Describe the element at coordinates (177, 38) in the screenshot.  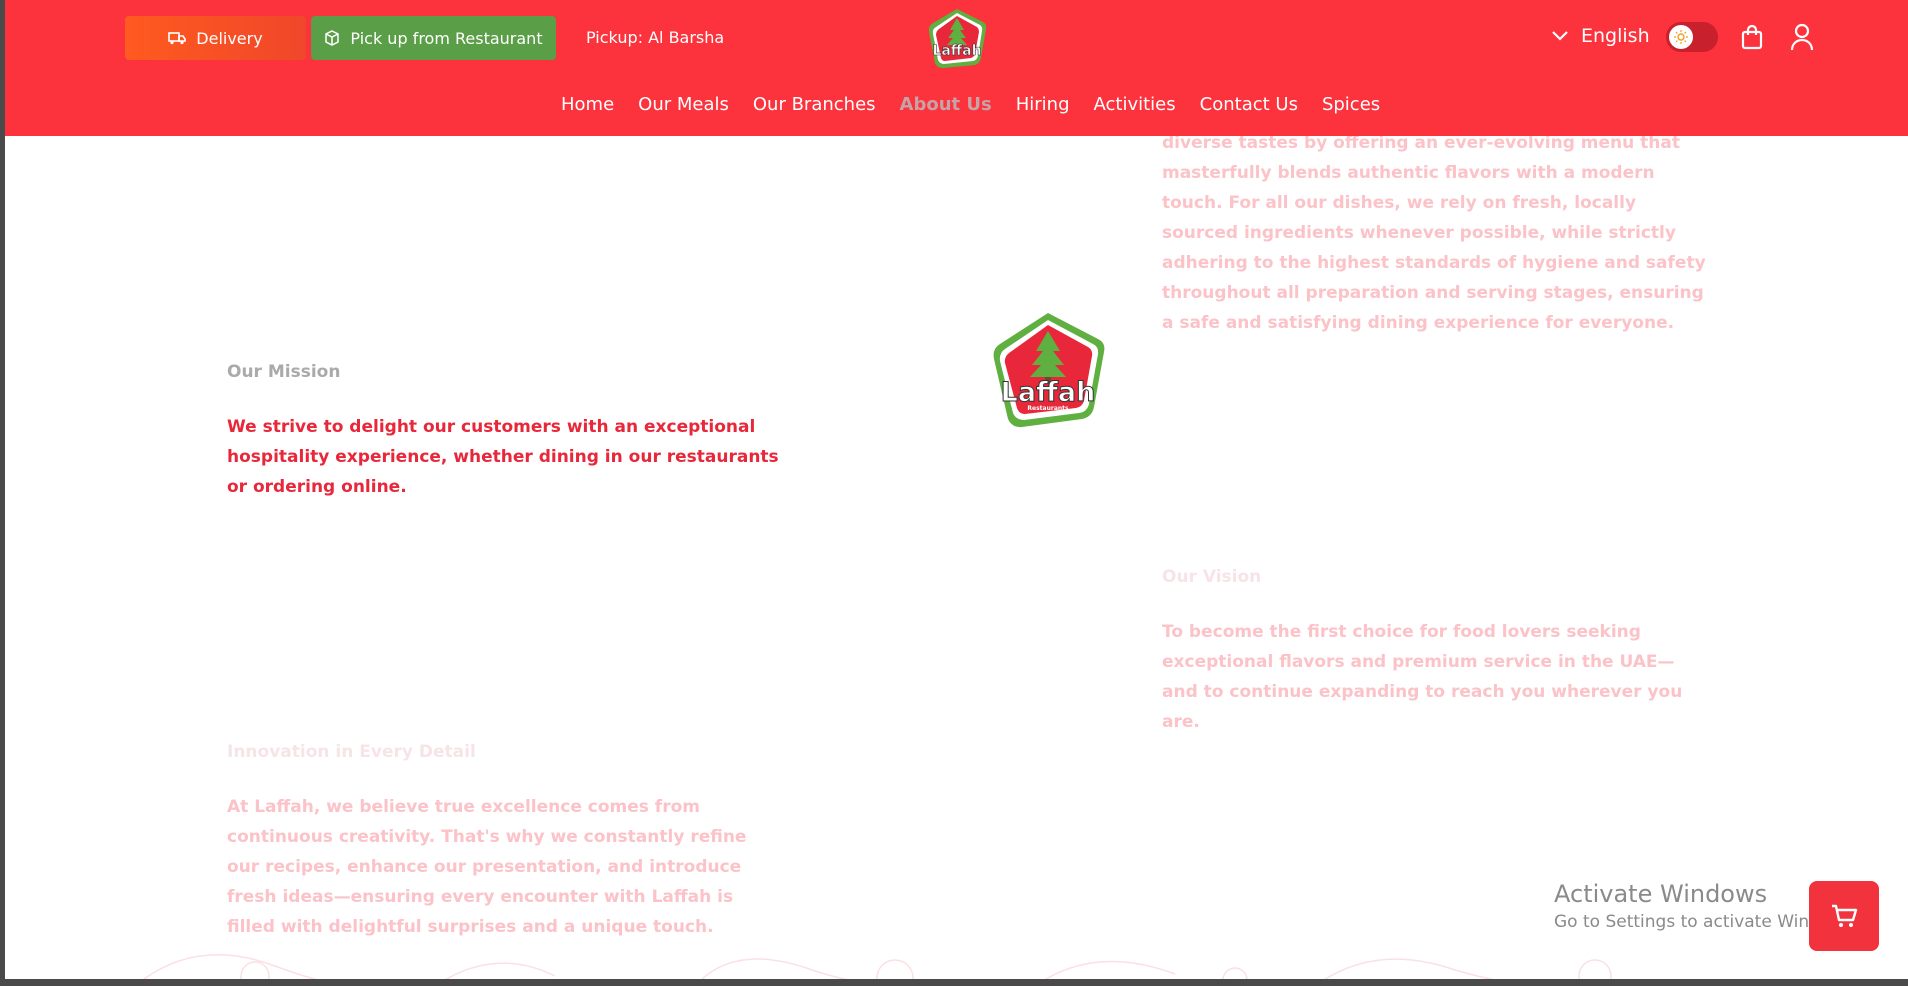
I see `truck-icon` at that location.